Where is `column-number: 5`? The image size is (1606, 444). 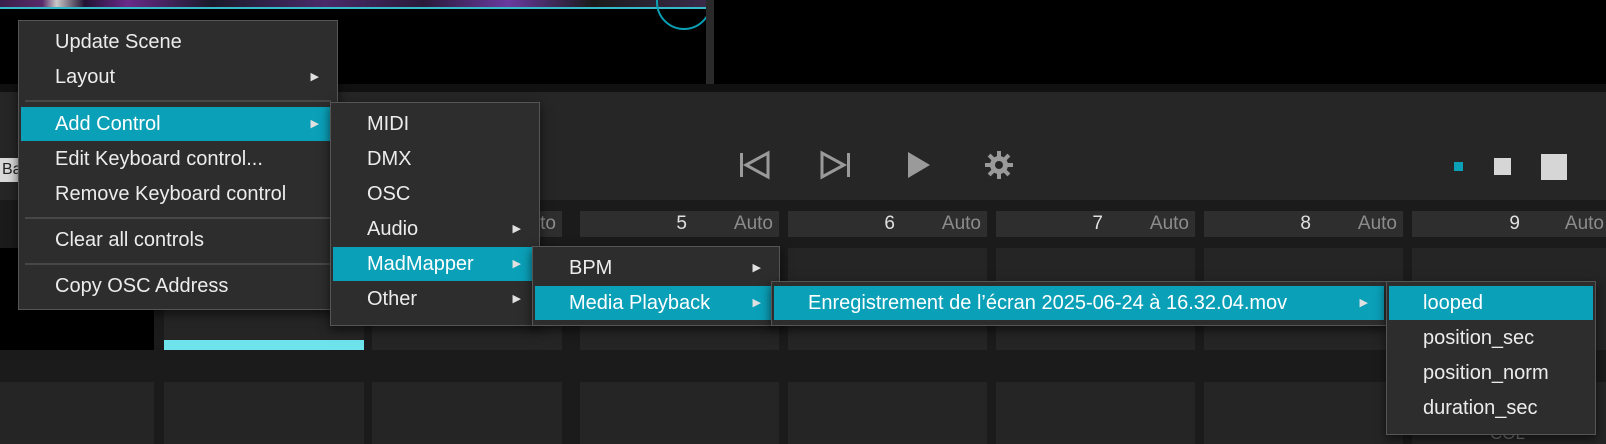 column-number: 5 is located at coordinates (681, 223).